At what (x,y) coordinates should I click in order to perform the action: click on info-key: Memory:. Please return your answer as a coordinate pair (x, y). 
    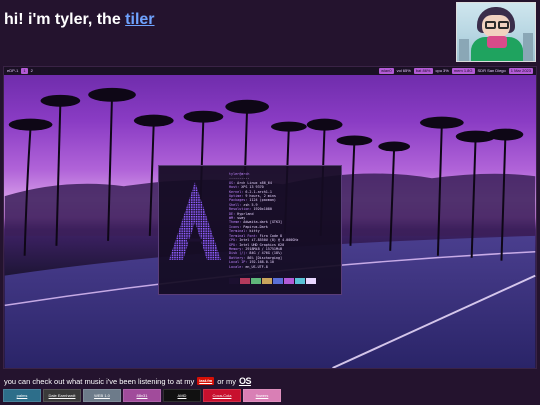
    Looking at the image, I should click on (236, 248).